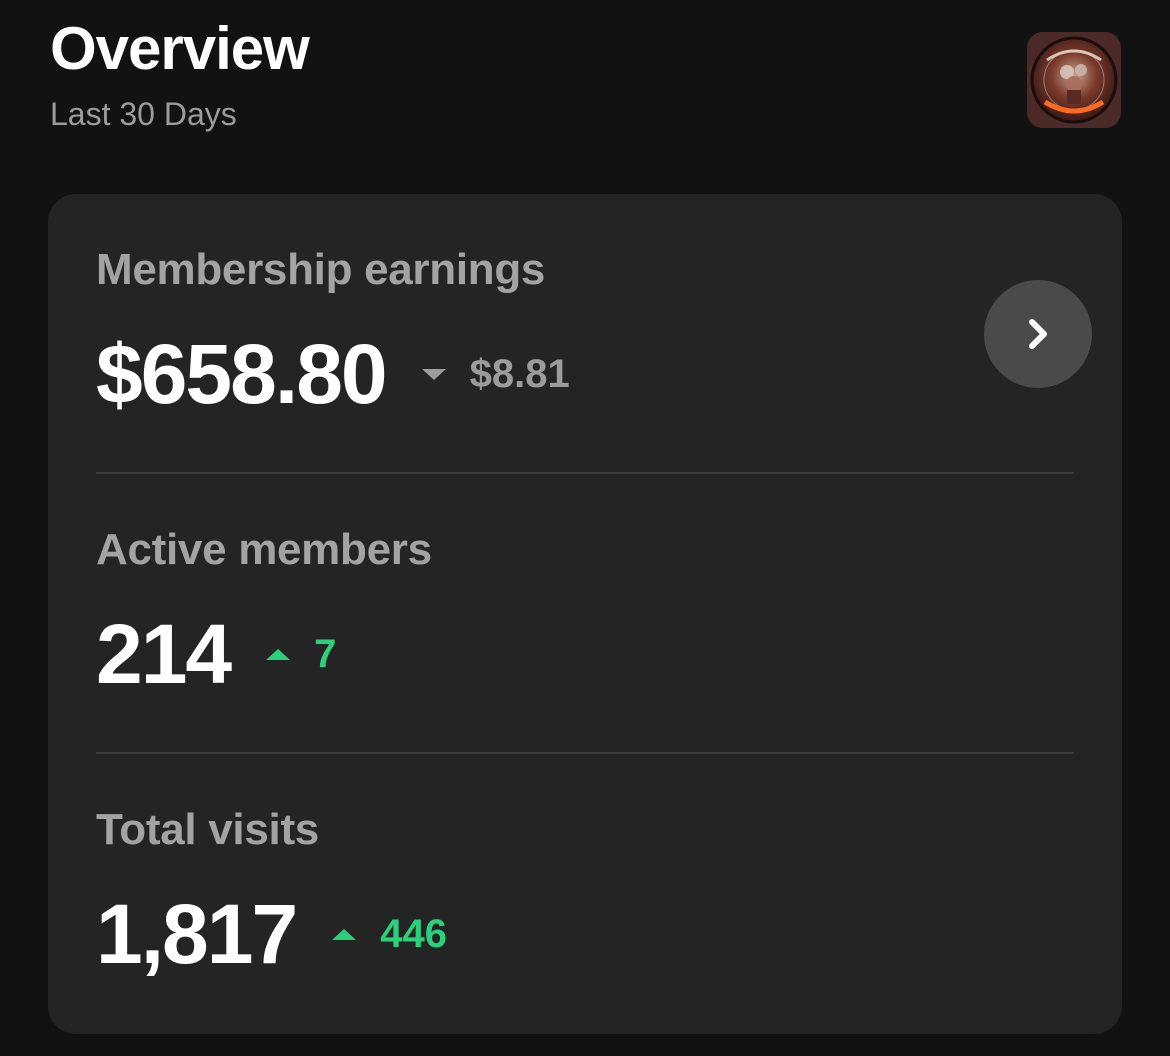 The width and height of the screenshot is (1170, 1056). I want to click on active-members-row: 214 7, so click(216, 654).